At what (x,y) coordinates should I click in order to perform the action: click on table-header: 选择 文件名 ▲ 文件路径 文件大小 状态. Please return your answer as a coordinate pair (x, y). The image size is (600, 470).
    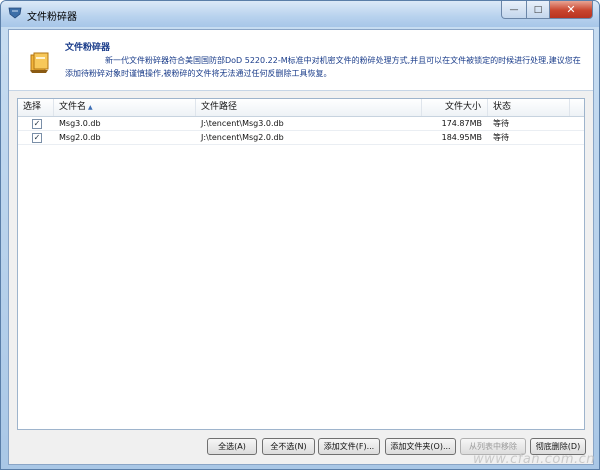
    Looking at the image, I should click on (301, 108).